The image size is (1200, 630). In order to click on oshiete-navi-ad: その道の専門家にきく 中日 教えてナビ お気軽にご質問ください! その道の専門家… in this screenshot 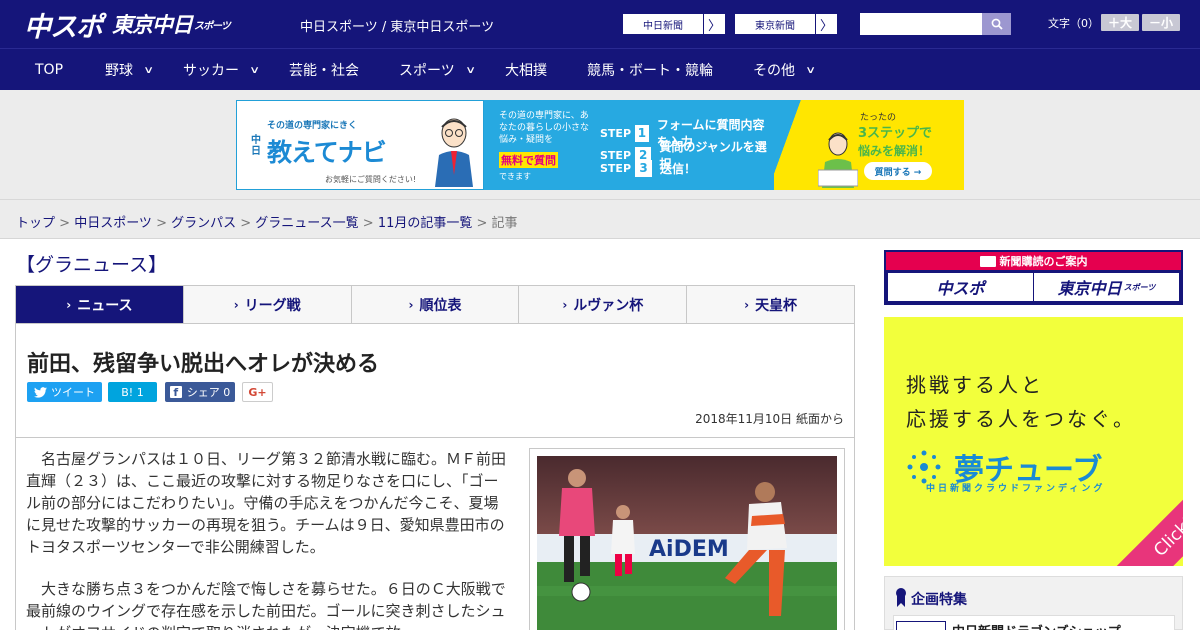, I will do `click(600, 145)`.